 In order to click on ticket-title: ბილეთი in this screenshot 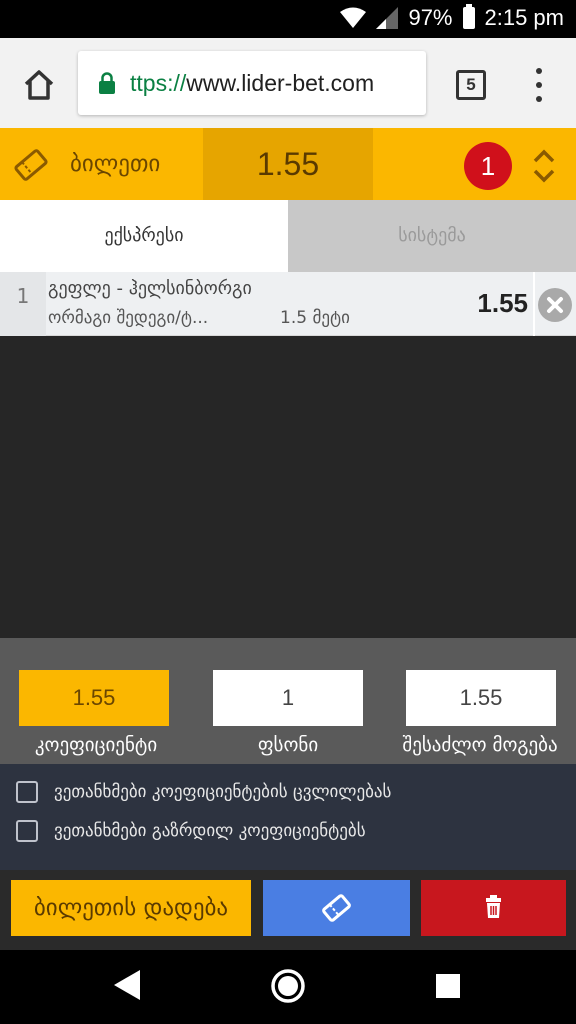, I will do `click(115, 164)`.